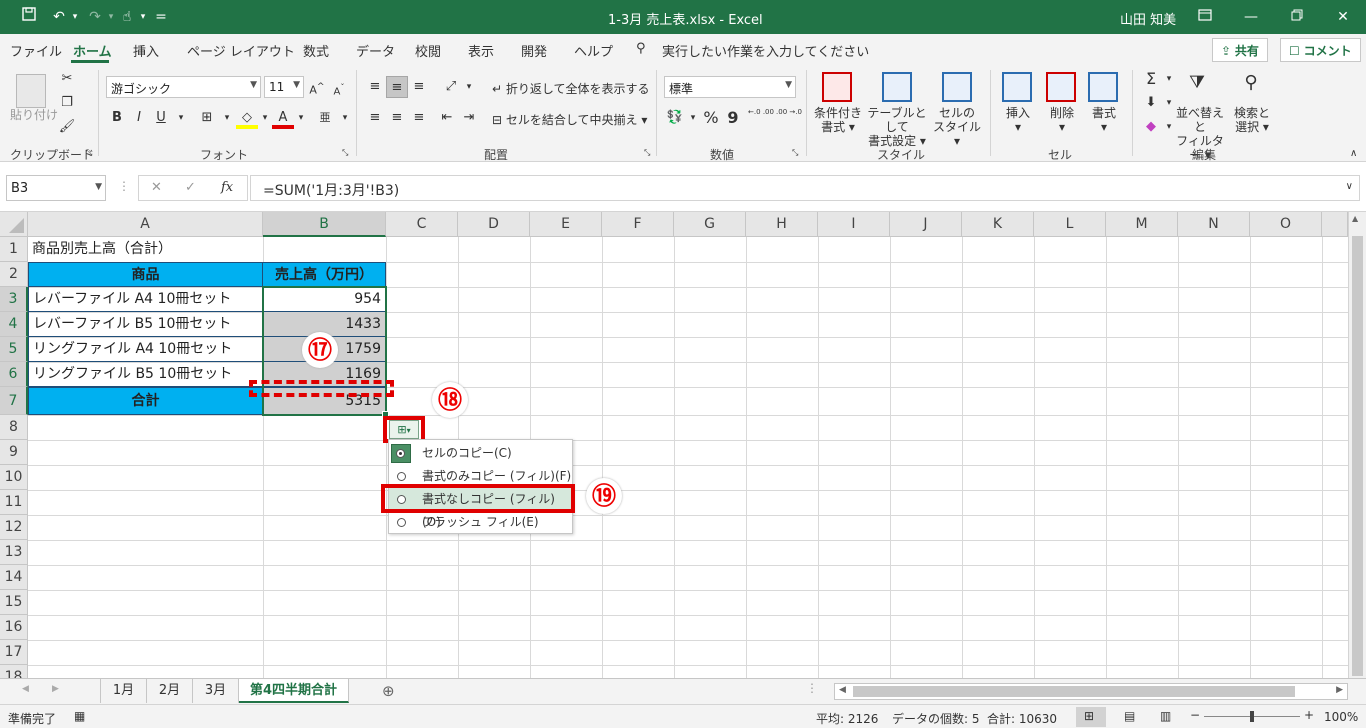 The image size is (1366, 728). What do you see at coordinates (178, 249) in the screenshot?
I see `sheet-title-cell: 商品別売上高（合計）` at bounding box center [178, 249].